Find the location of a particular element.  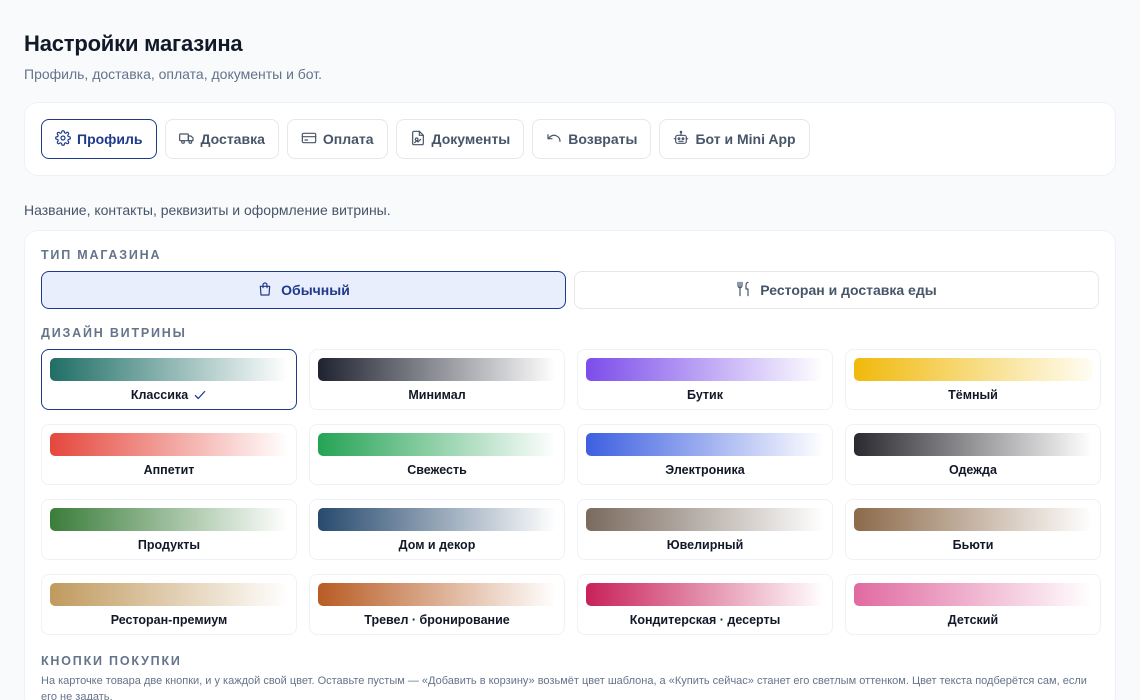

theme-card: Ресторан-премиум is located at coordinates (169, 604).